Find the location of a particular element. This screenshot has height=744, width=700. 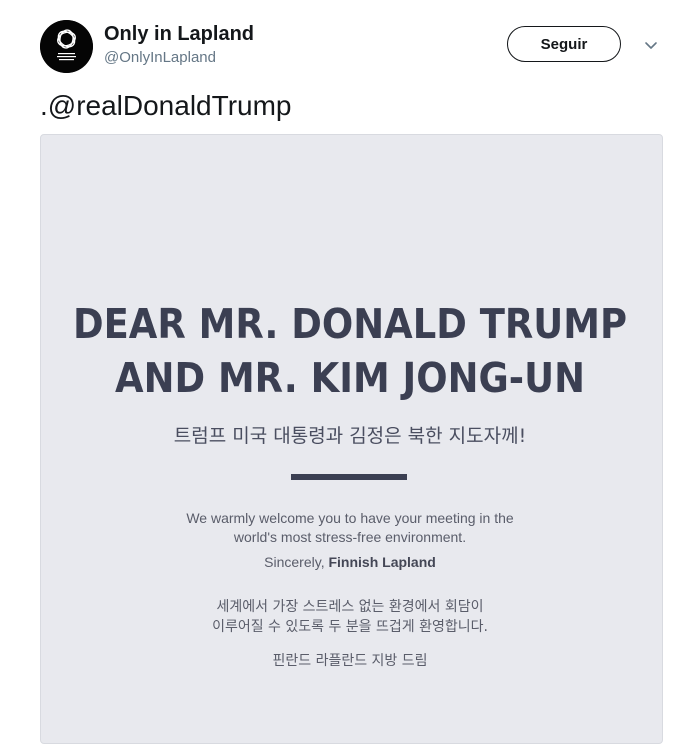

author-display-name: Only in Lapland is located at coordinates (179, 34).